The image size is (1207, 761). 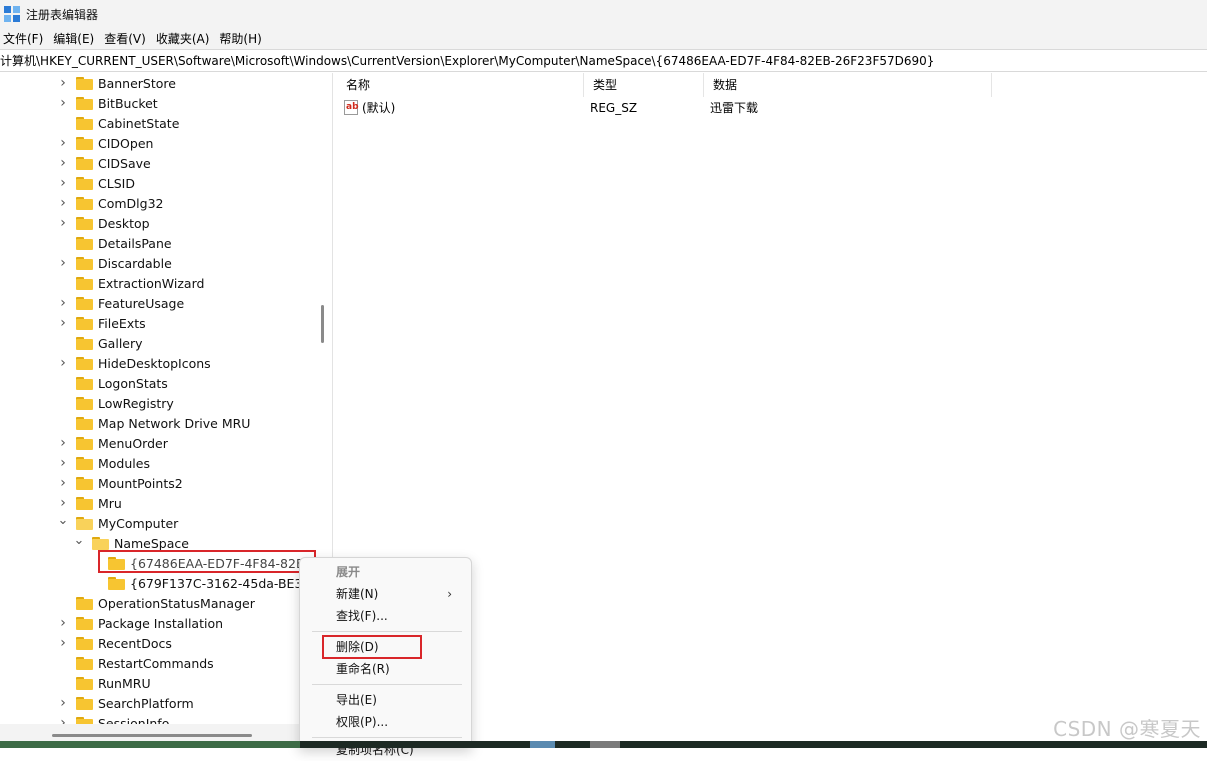 What do you see at coordinates (152, 735) in the screenshot?
I see `tree-horizontal-scrollbar` at bounding box center [152, 735].